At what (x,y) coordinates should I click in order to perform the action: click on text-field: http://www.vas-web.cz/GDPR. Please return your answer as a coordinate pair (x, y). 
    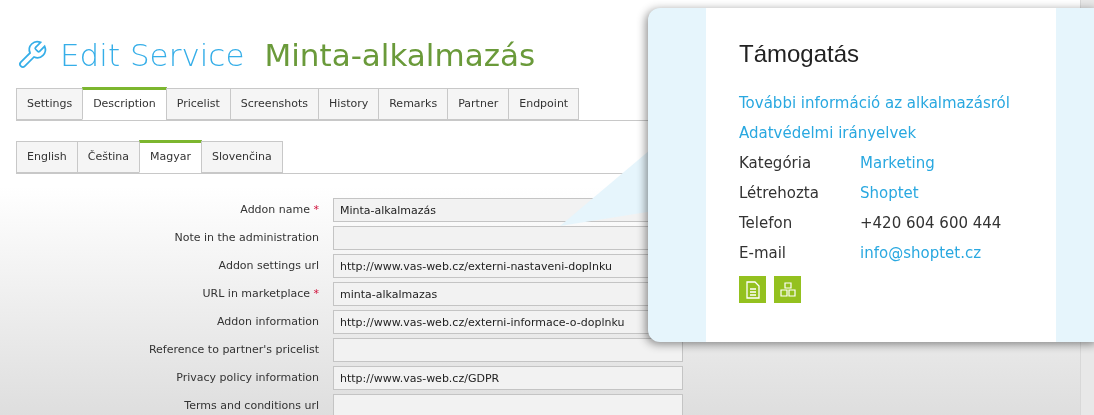
    Looking at the image, I should click on (508, 378).